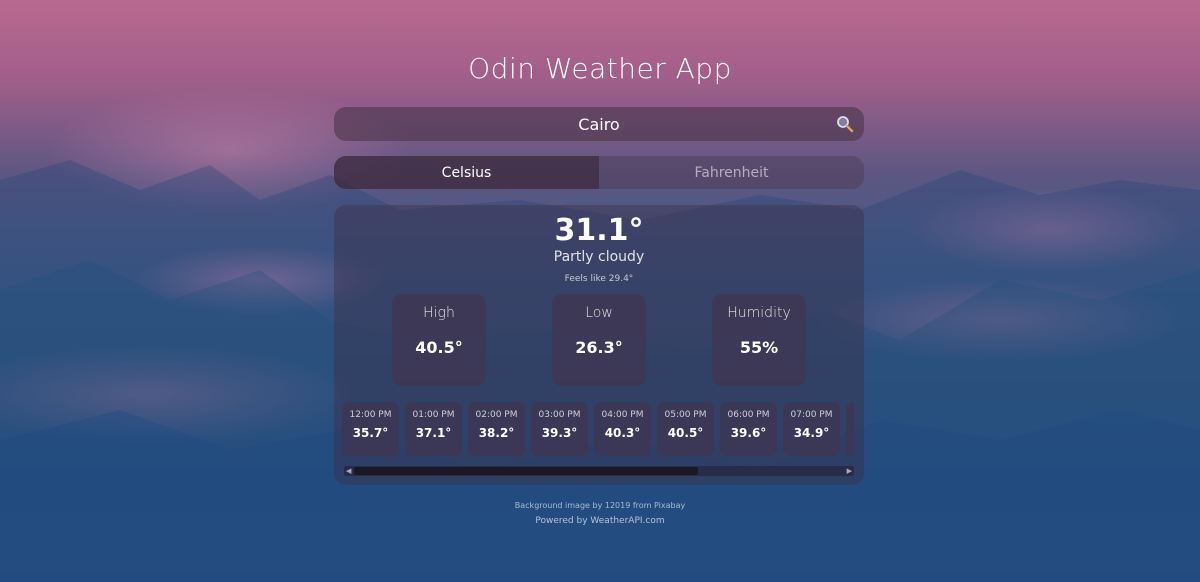  I want to click on hour-time: 03:00 PM, so click(559, 415).